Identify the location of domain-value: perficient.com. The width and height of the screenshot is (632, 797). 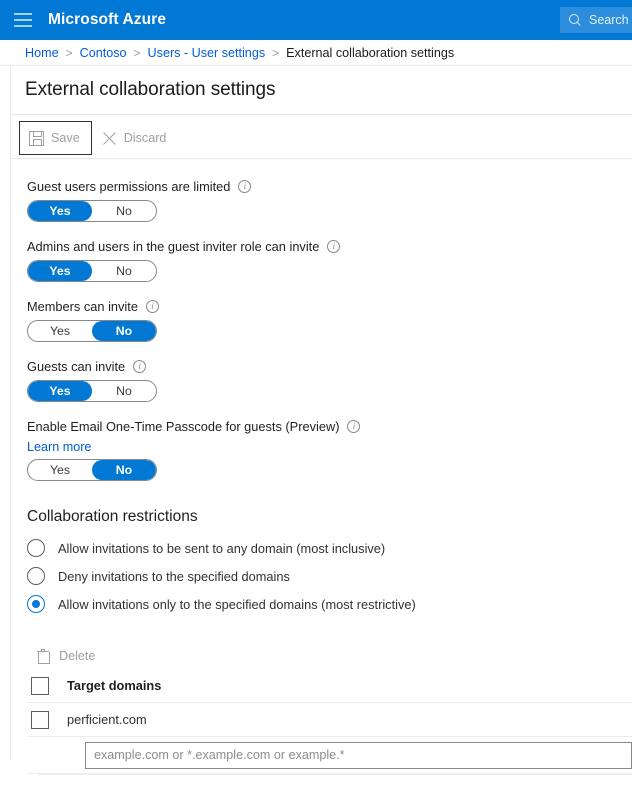
(107, 719).